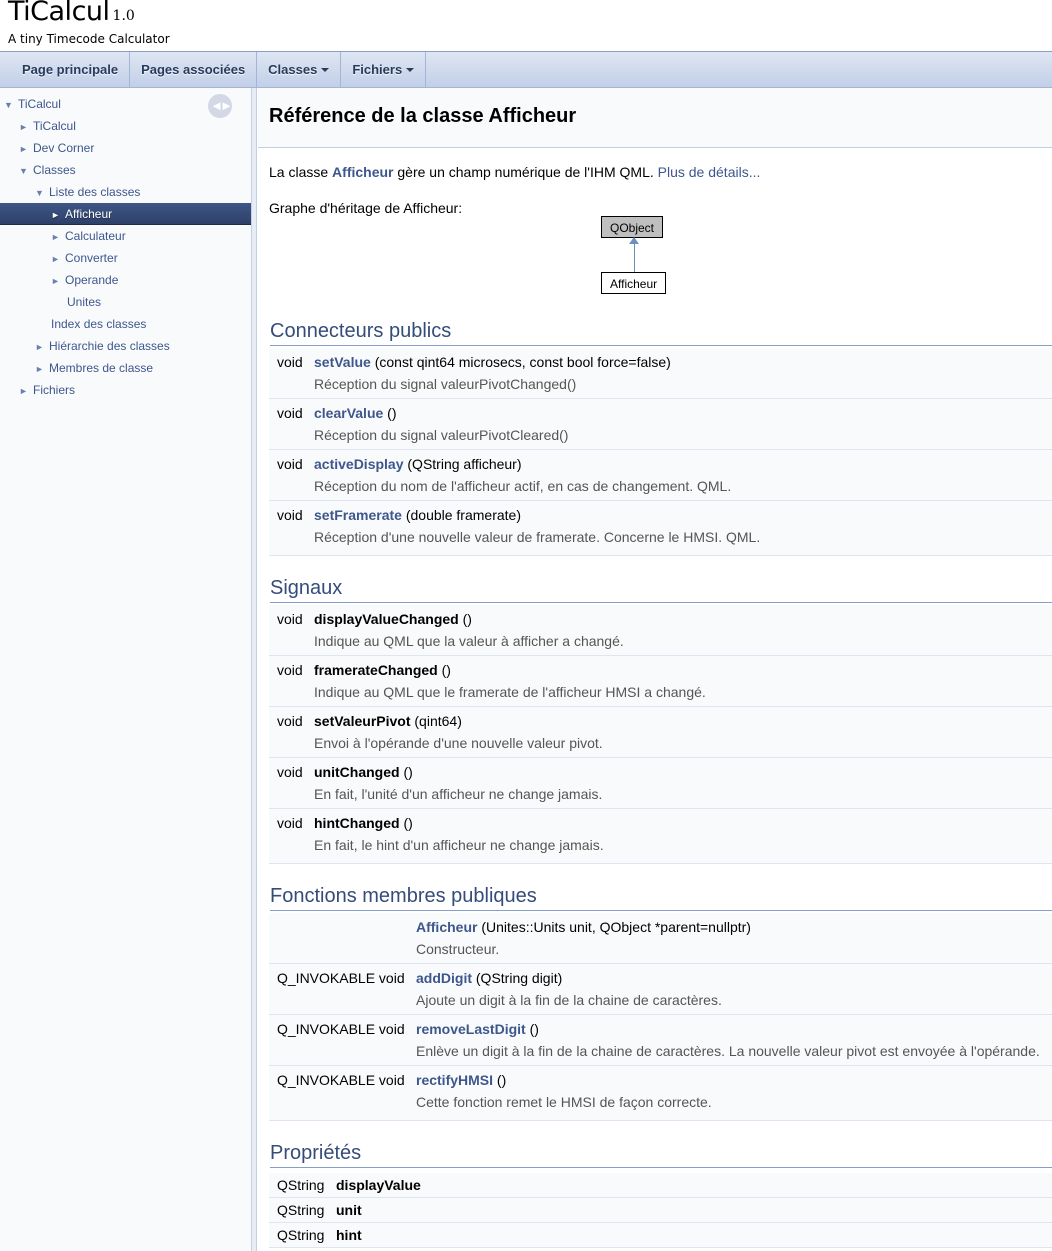  What do you see at coordinates (454, 1080) in the screenshot?
I see `member-link: rectifyHMSI` at bounding box center [454, 1080].